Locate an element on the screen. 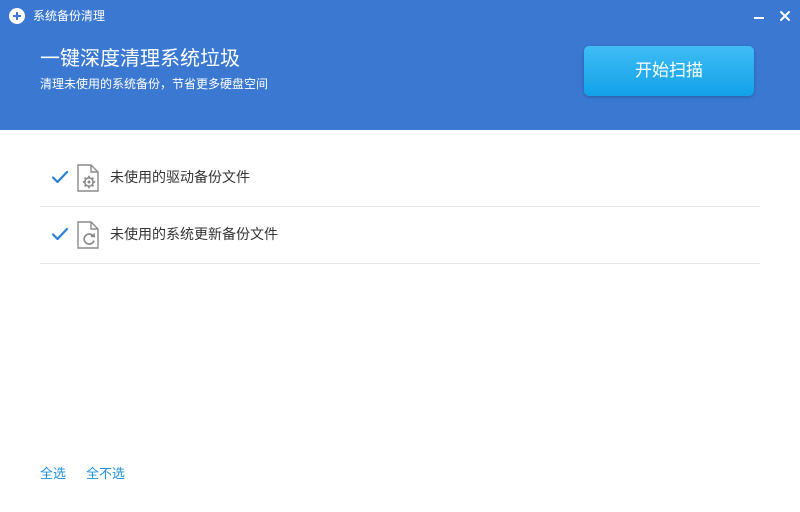  list-item-update-backup: 未使用的系统更新备份文件 is located at coordinates (400, 235).